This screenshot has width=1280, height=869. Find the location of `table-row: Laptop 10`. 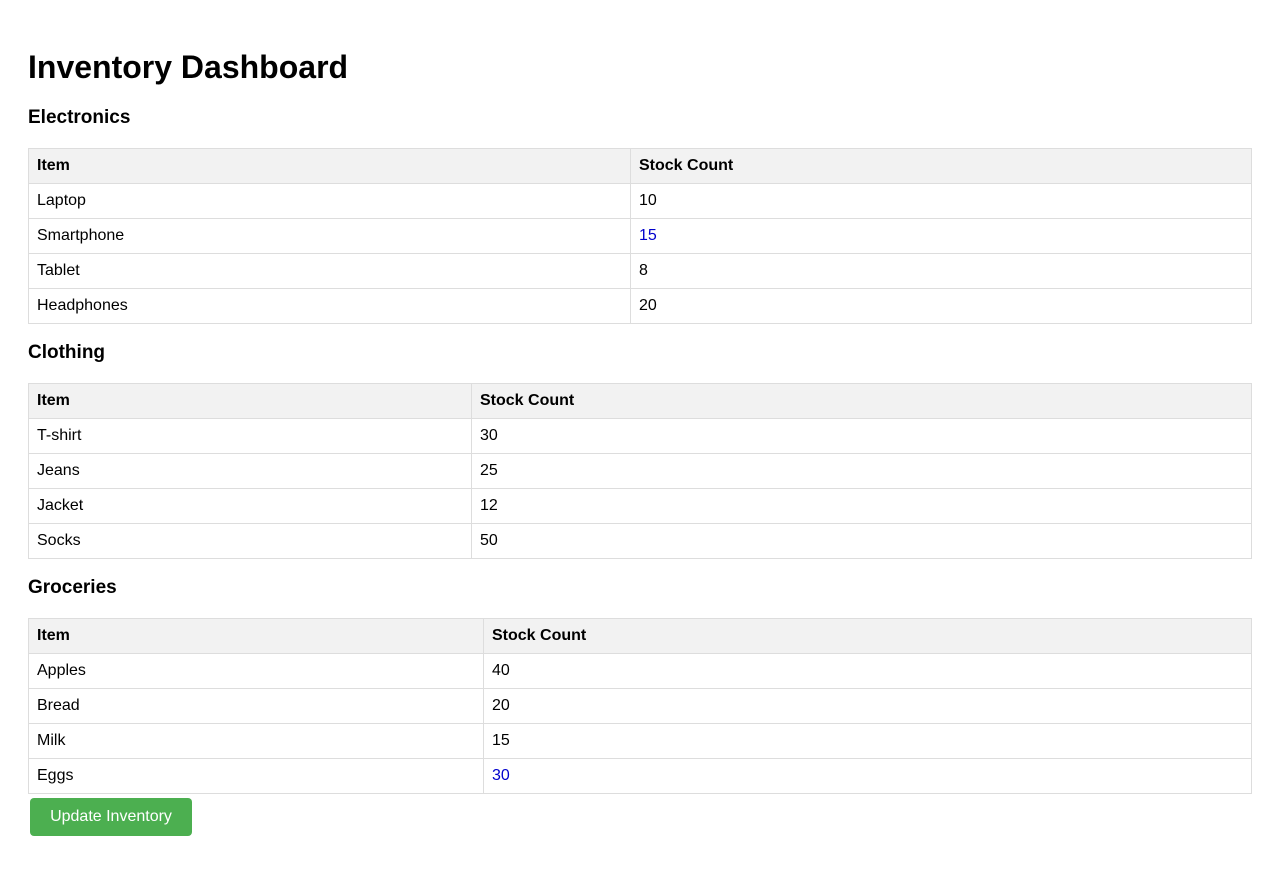

table-row: Laptop 10 is located at coordinates (640, 201).